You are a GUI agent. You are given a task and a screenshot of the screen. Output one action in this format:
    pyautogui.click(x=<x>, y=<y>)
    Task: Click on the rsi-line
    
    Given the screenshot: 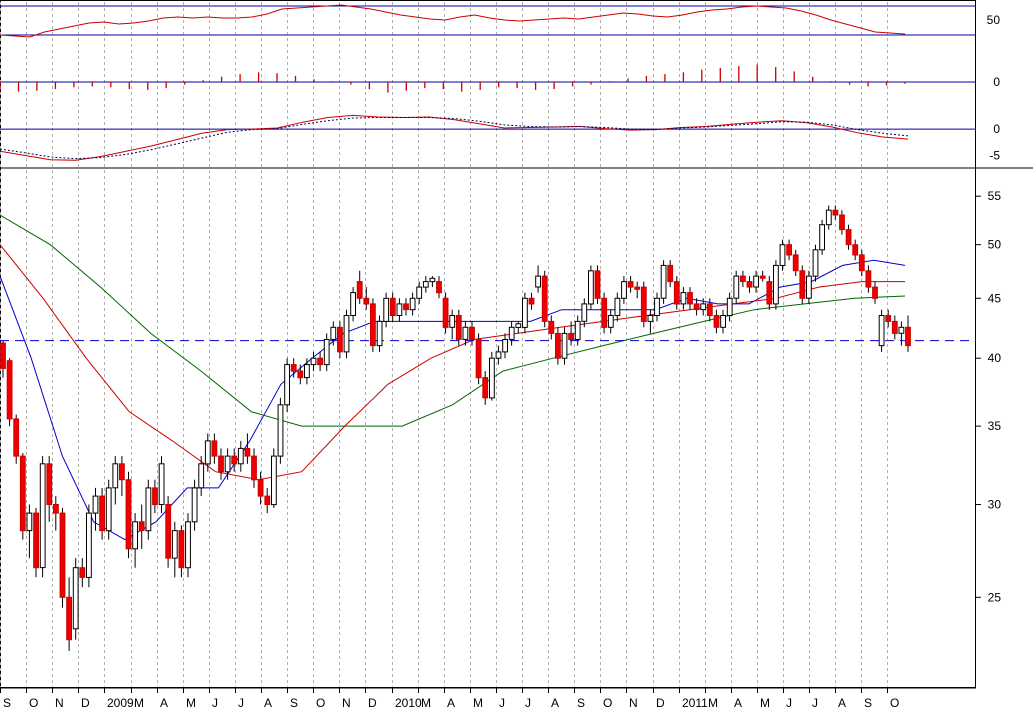 What is the action you would take?
    pyautogui.click(x=453, y=21)
    